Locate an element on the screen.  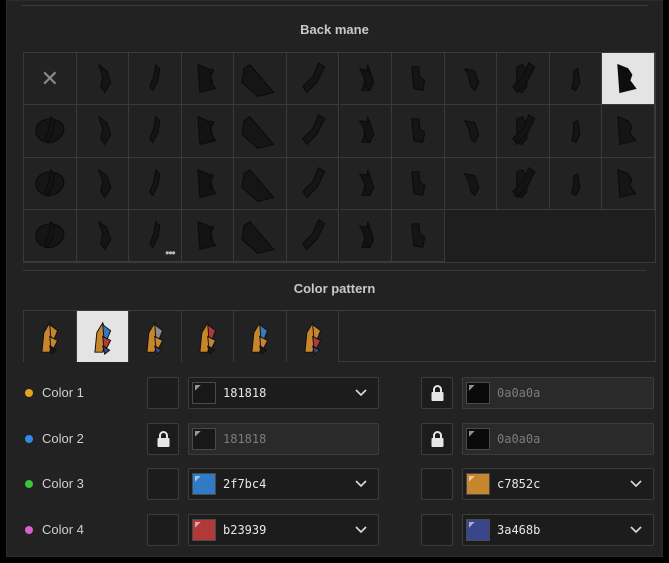
none-option: ✕ is located at coordinates (50, 79).